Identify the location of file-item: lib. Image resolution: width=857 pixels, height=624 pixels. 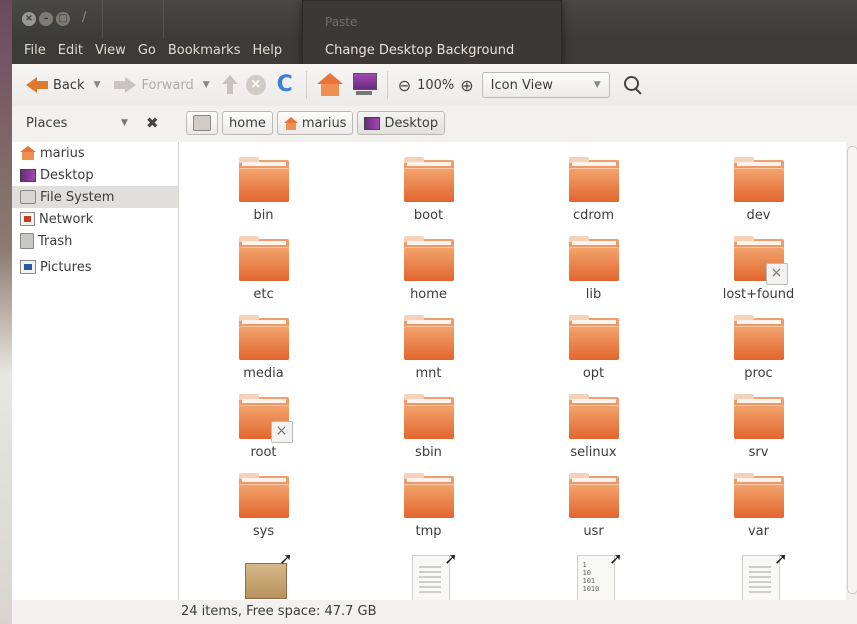
(593, 270).